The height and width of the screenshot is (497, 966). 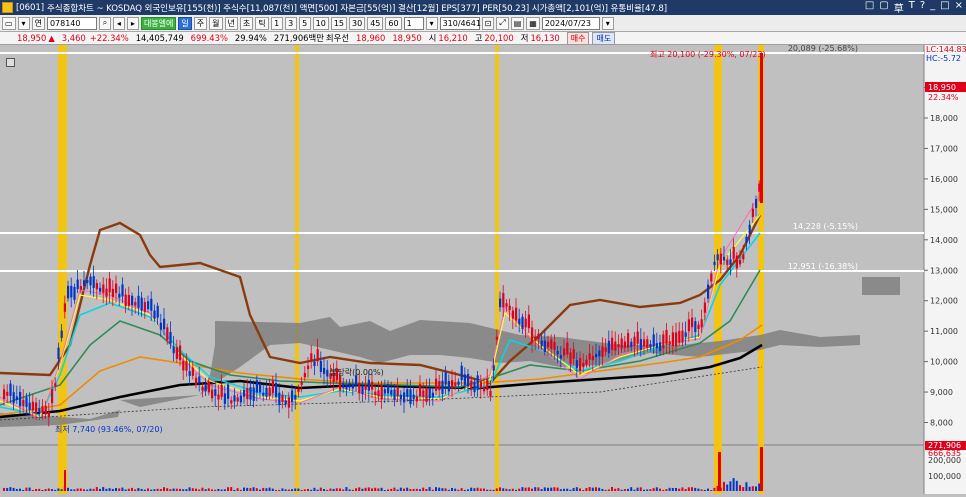 I want to click on minute-60: 60, so click(x=393, y=23).